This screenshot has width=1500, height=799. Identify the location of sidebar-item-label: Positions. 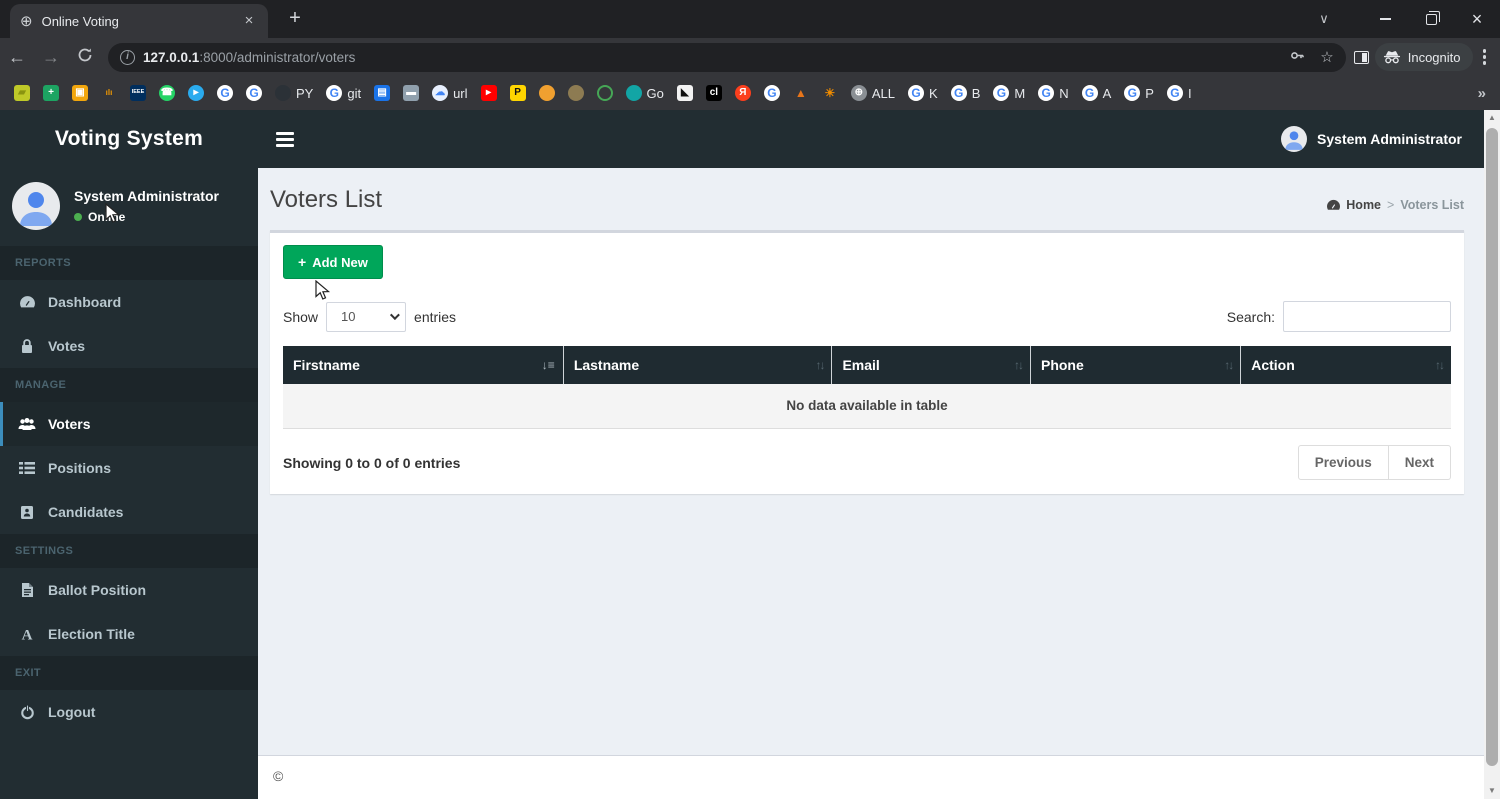
(80, 468).